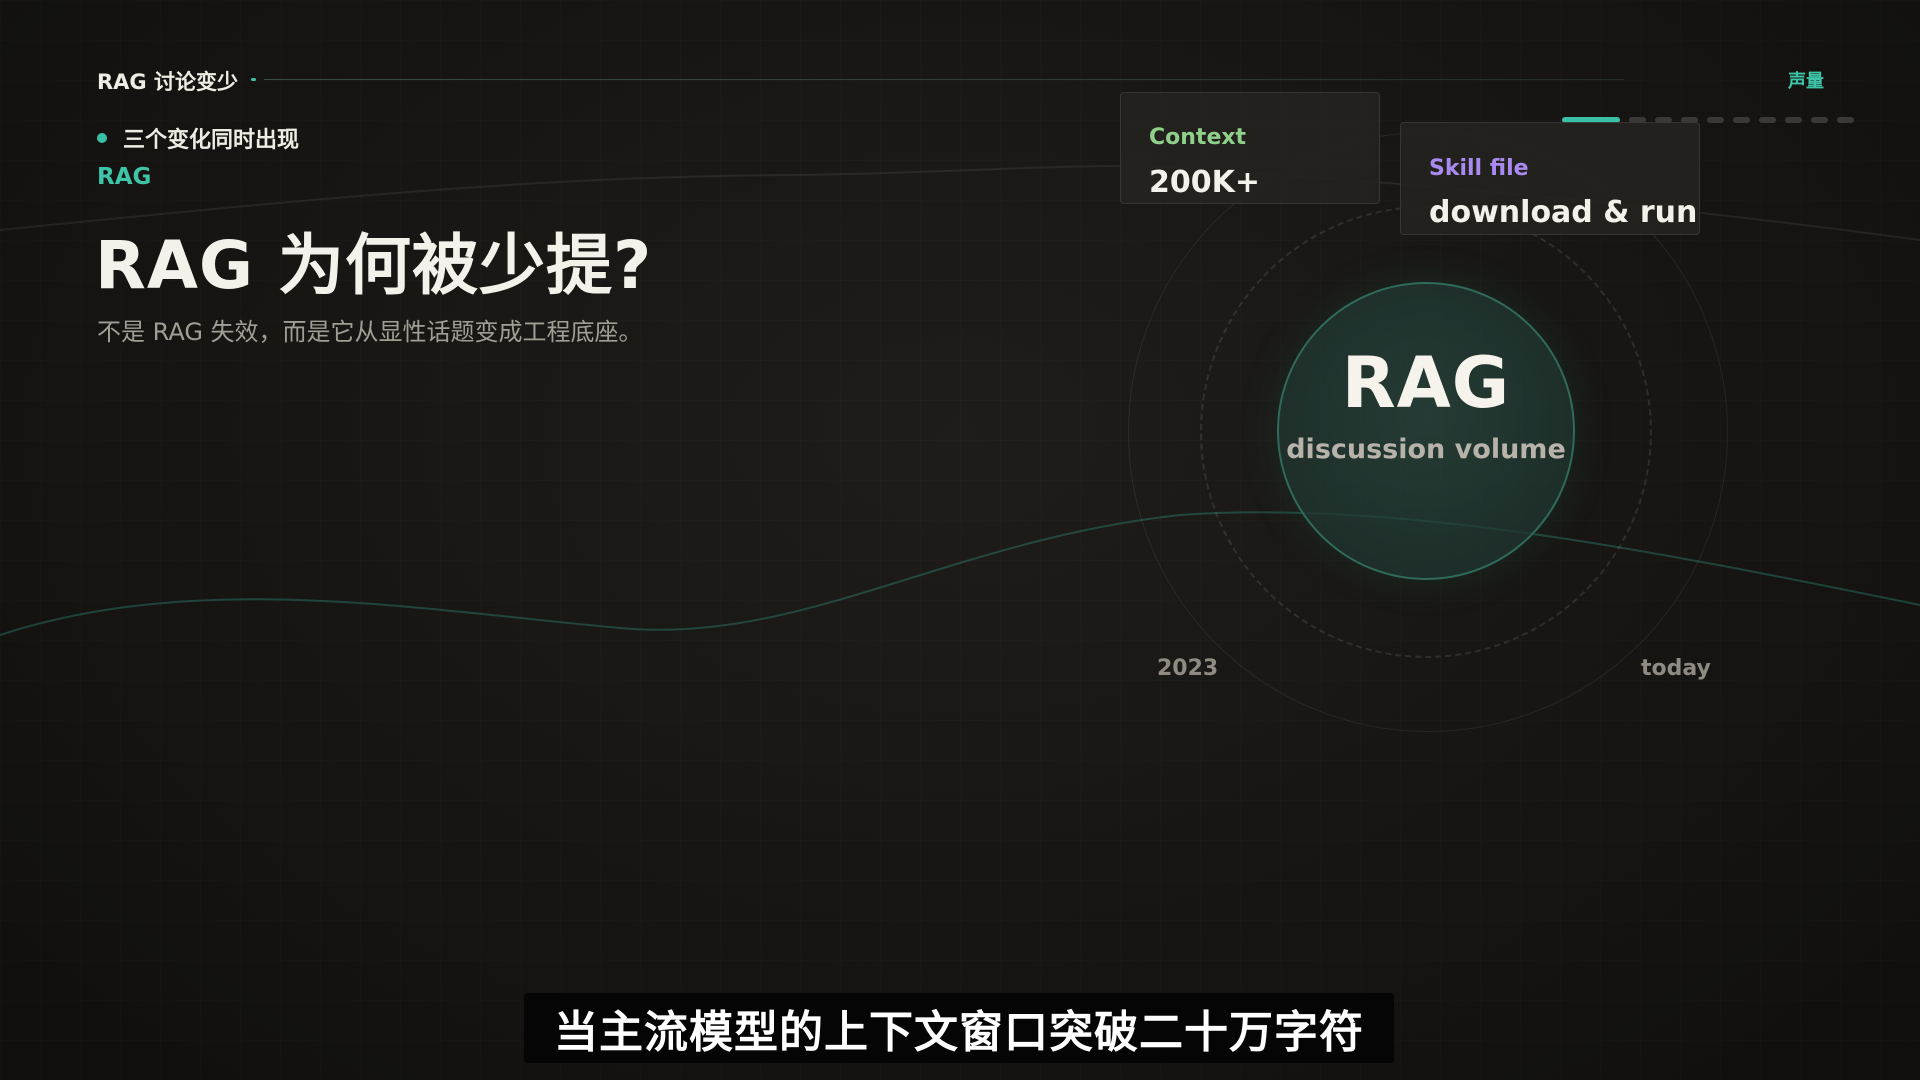 The image size is (1920, 1080). What do you see at coordinates (102, 138) in the screenshot?
I see `bullet-dot-icon` at bounding box center [102, 138].